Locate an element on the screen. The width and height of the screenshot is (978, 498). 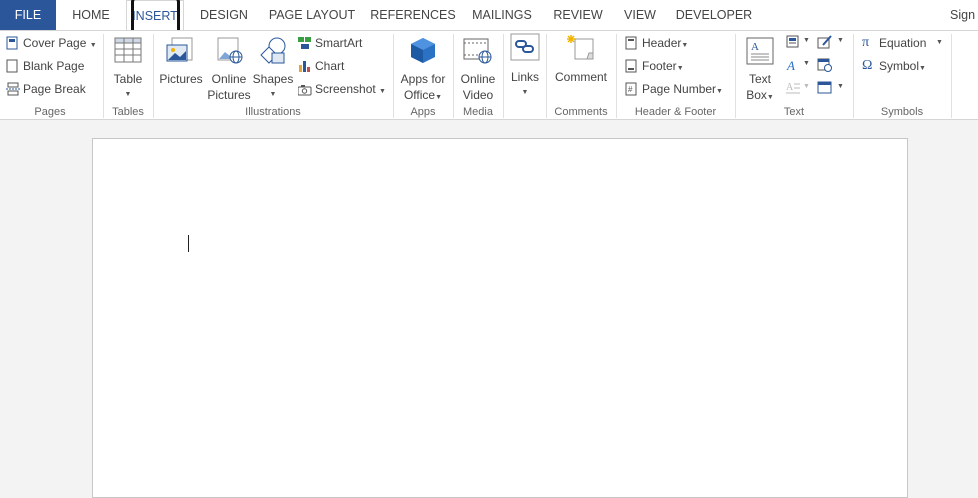
footer-icon is located at coordinates (631, 66).